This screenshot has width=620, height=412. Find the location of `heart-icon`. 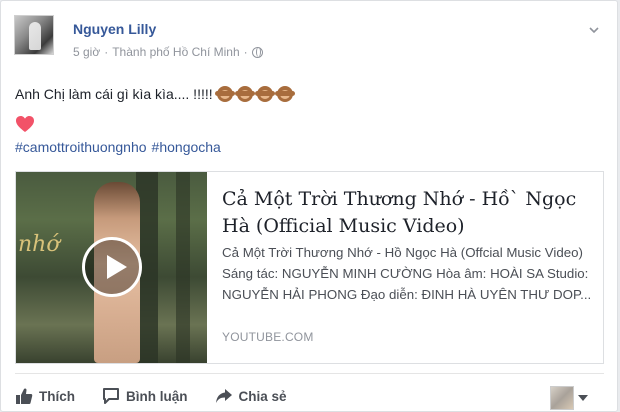

heart-icon is located at coordinates (25, 124).